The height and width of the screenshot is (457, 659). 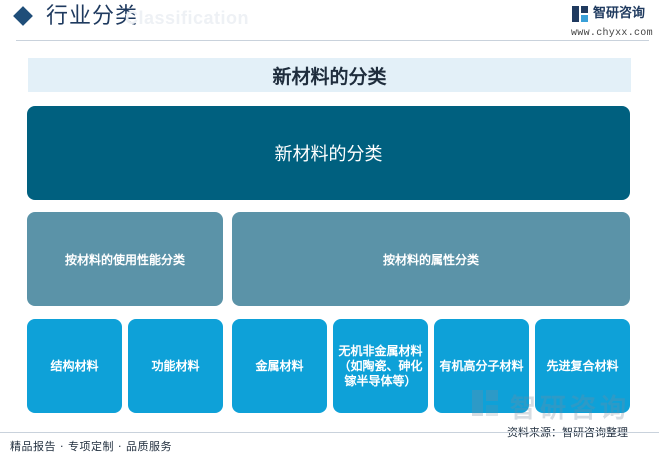 What do you see at coordinates (619, 13) in the screenshot?
I see `company-logo-name: 智研咨询` at bounding box center [619, 13].